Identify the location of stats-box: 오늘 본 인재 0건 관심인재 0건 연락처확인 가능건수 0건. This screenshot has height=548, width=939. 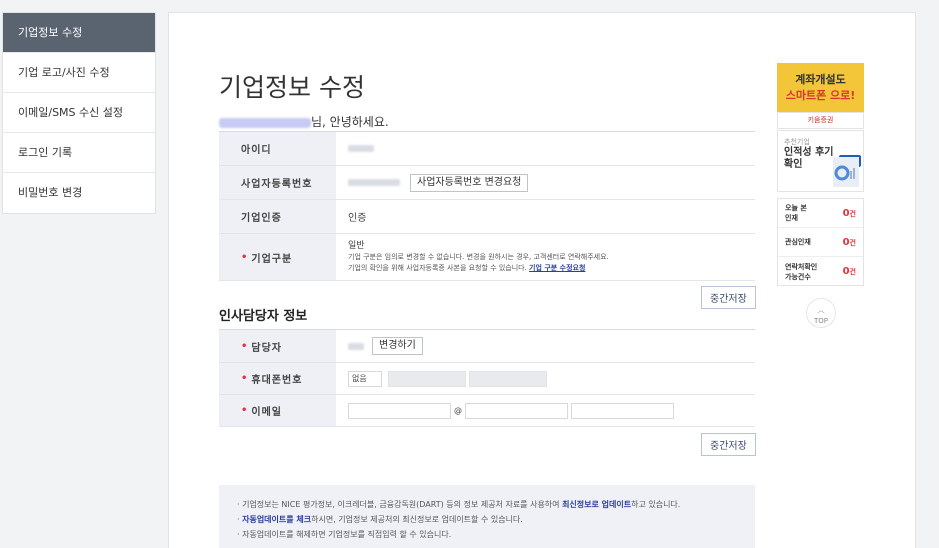
(820, 242).